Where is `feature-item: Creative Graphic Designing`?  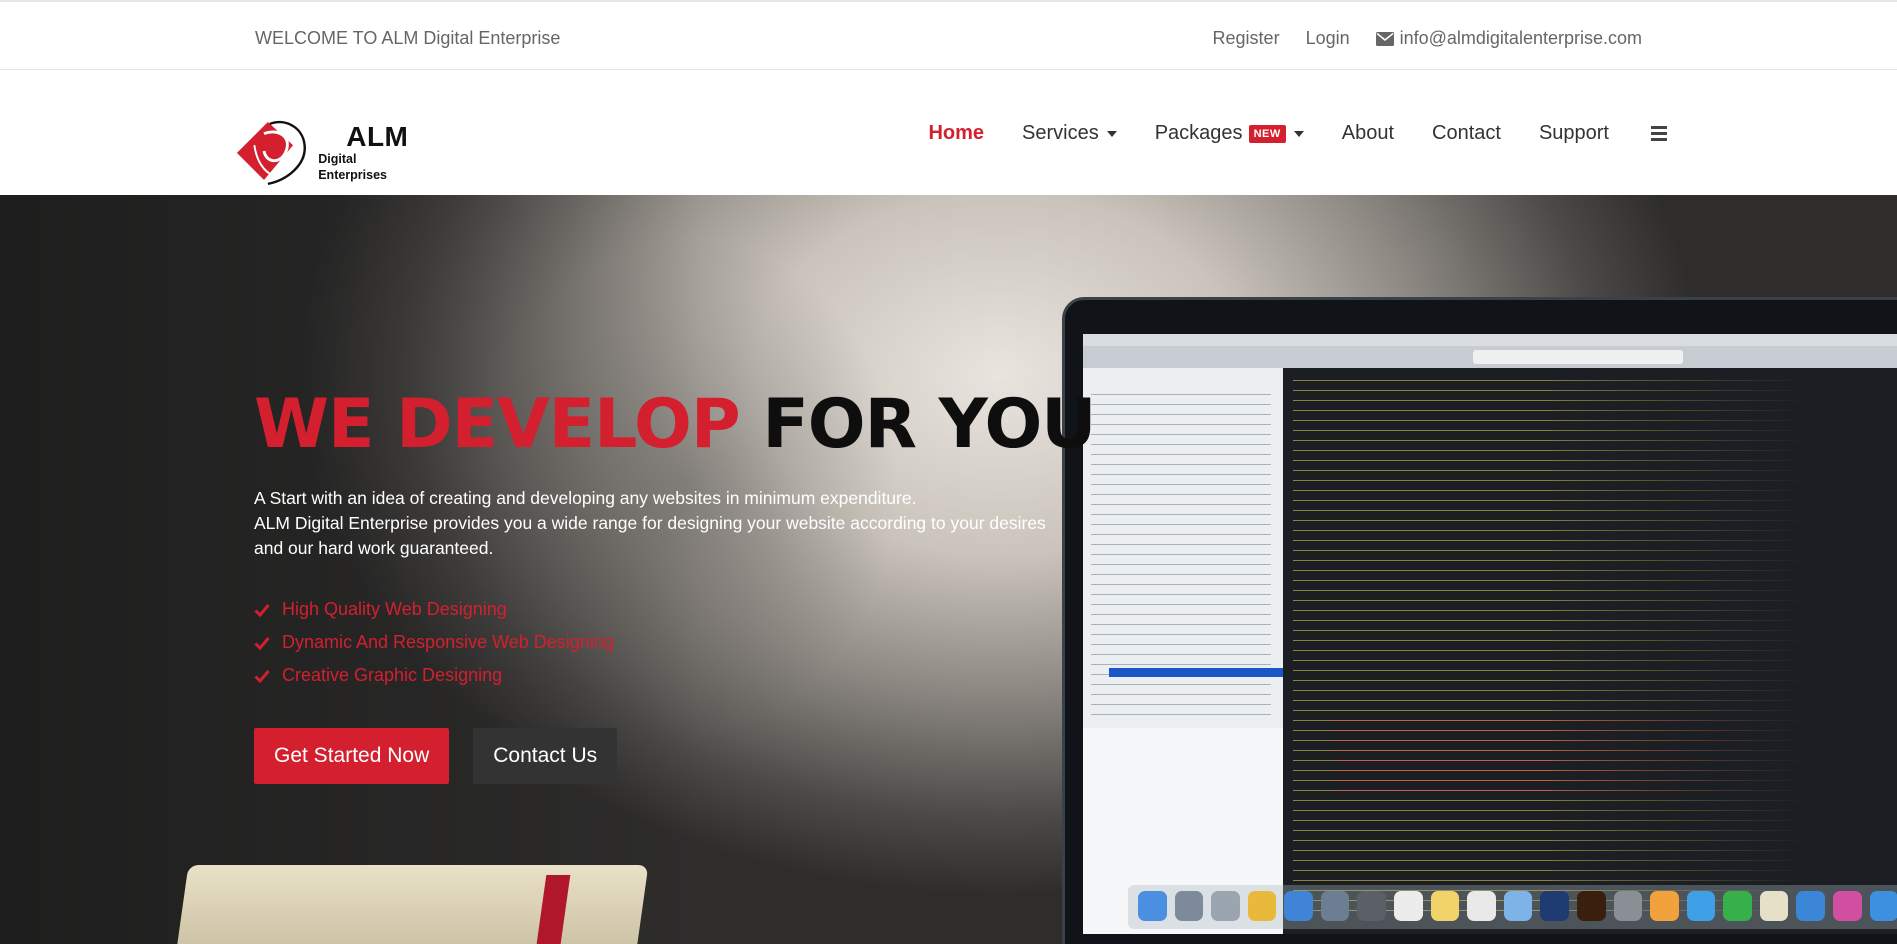
feature-item: Creative Graphic Designing is located at coordinates (434, 675).